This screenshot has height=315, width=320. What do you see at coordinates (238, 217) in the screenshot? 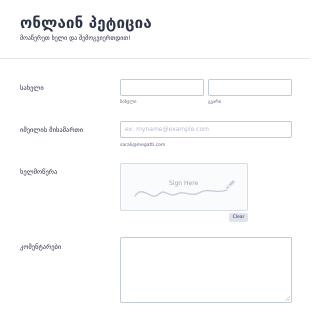
I see `clear-signature-button: Clear` at bounding box center [238, 217].